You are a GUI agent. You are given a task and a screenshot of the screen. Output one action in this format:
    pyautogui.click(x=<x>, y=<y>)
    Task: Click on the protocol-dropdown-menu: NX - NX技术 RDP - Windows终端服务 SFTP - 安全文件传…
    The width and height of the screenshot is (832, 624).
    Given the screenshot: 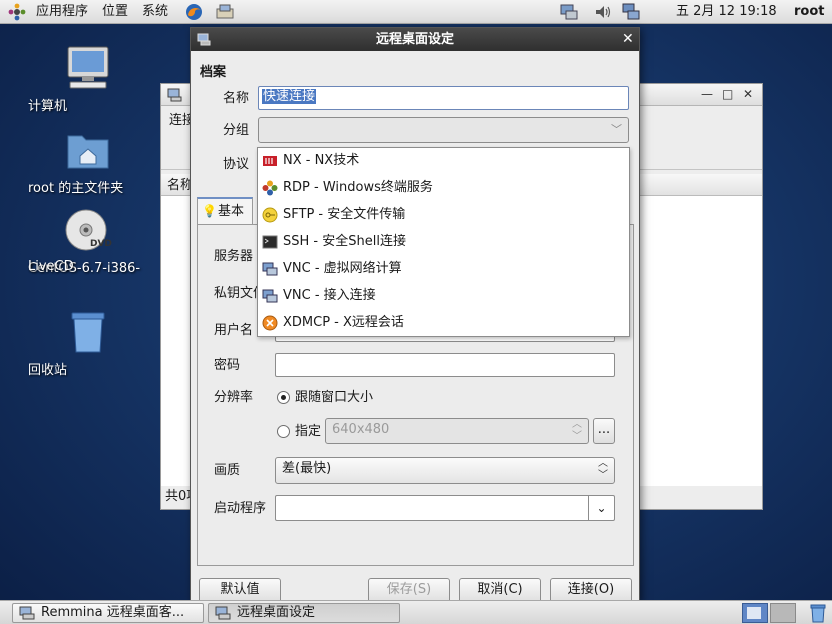 What is the action you would take?
    pyautogui.click(x=443, y=242)
    